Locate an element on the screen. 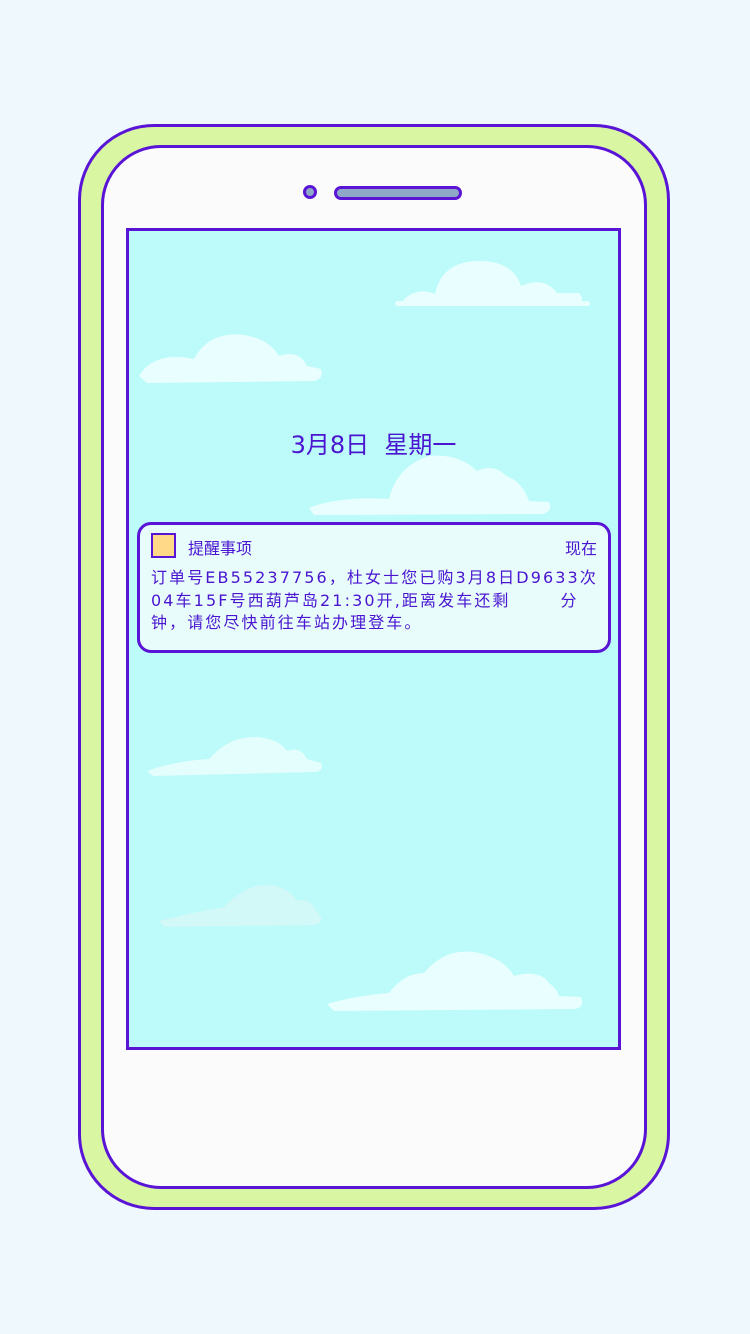 The width and height of the screenshot is (750, 1334). notification-time: 现在 is located at coordinates (580, 548).